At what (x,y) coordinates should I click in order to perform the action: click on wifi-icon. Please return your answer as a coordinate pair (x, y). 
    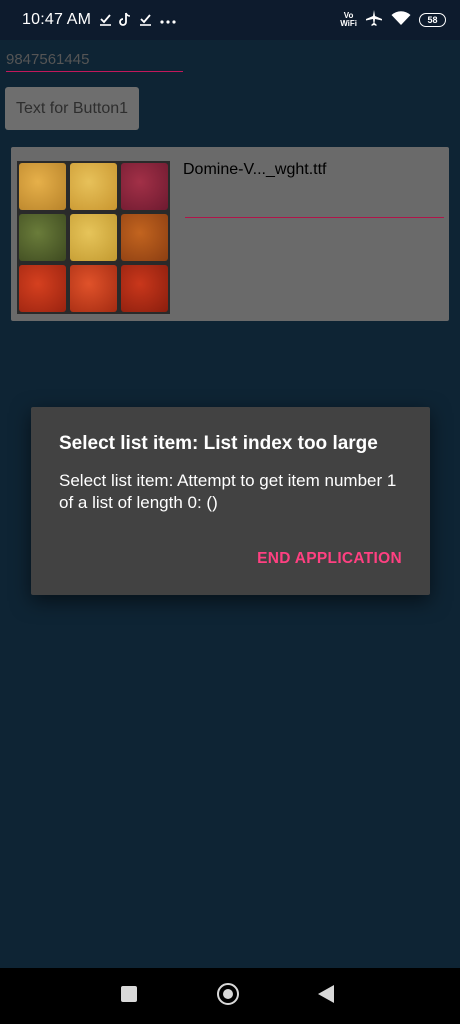
    Looking at the image, I should click on (401, 20).